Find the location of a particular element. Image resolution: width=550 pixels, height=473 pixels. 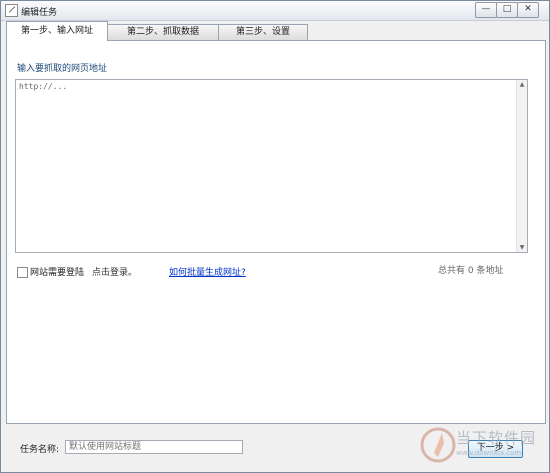

title-bar: 编辑任务 — □ ✕ is located at coordinates (275, 11).